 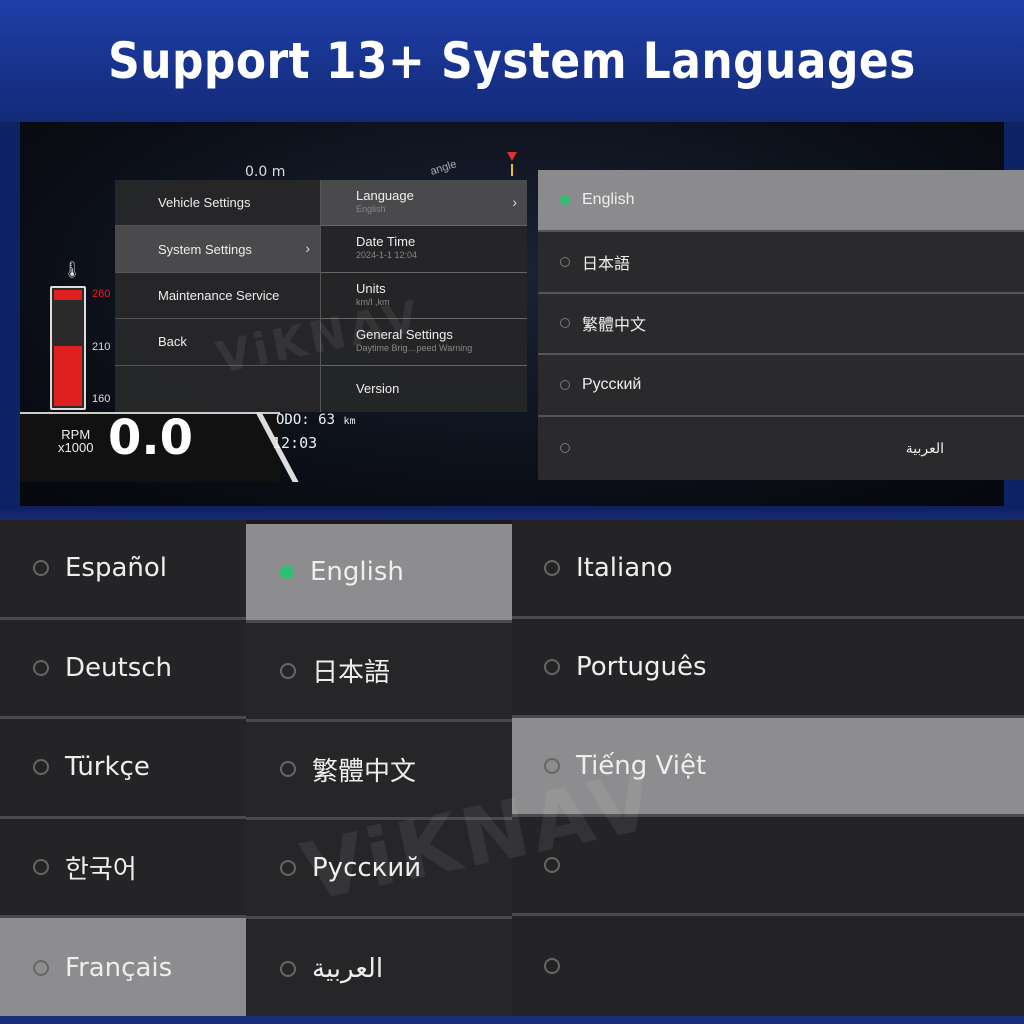 What do you see at coordinates (385, 195) in the screenshot?
I see `menu-item-title: Language` at bounding box center [385, 195].